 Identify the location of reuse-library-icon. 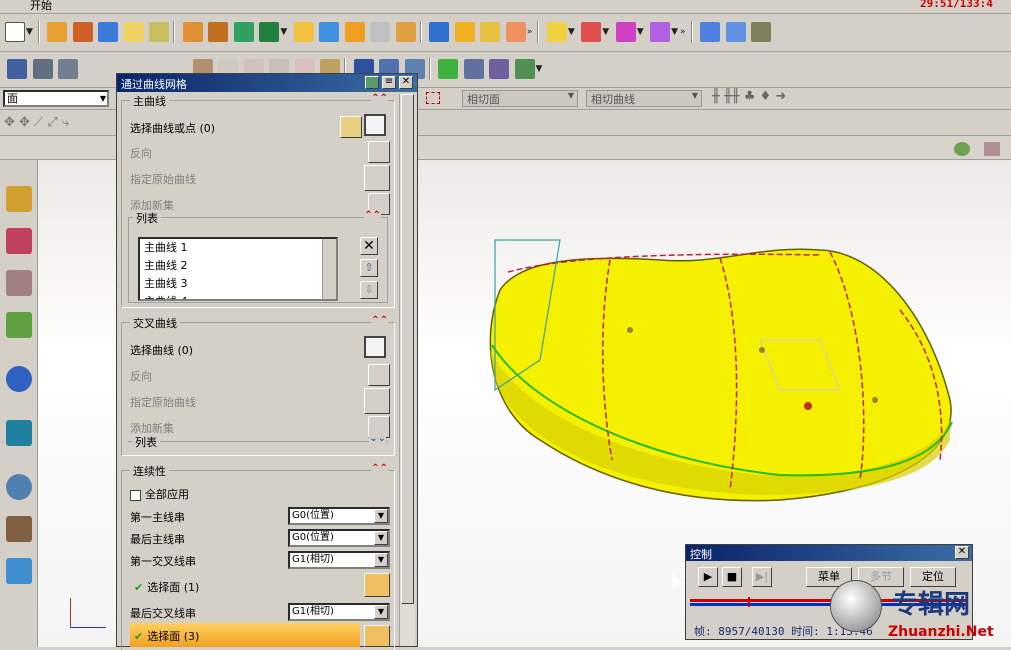
(19, 325).